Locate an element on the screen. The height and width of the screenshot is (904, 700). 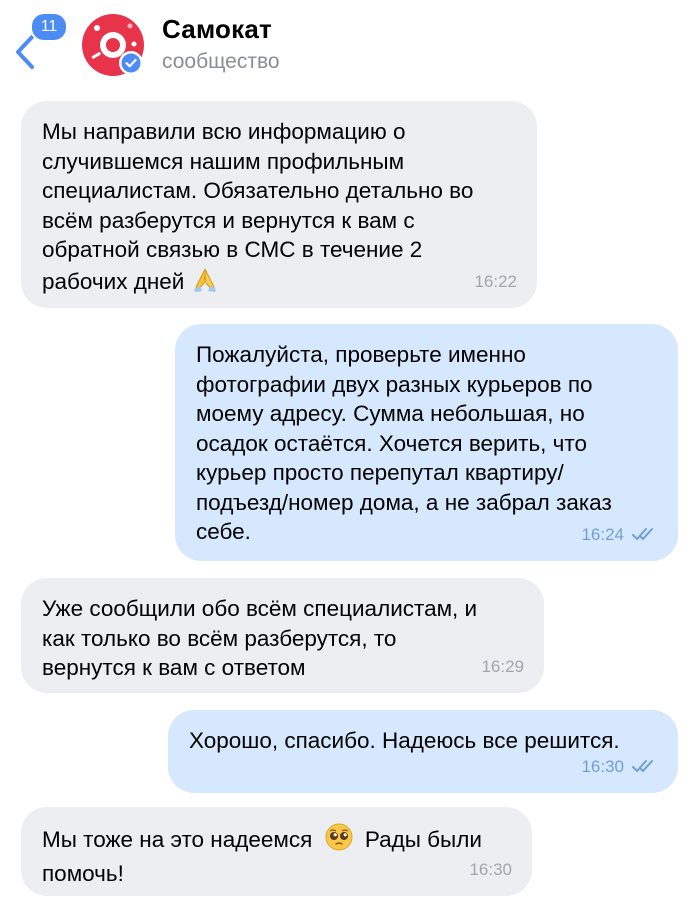
chat-header: 11 Самокат сообщество is located at coordinates (350, 48).